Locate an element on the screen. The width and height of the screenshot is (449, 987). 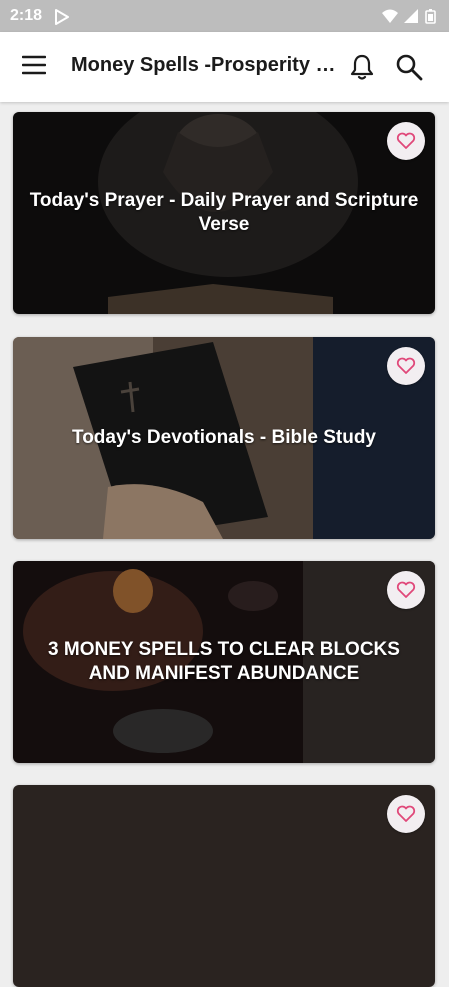
status-icons is located at coordinates (411, 18).